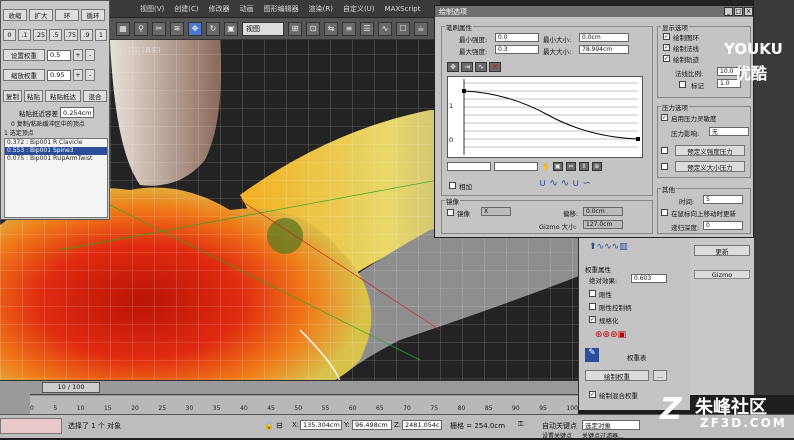  I want to click on scale-icon: ▣, so click(231, 28).